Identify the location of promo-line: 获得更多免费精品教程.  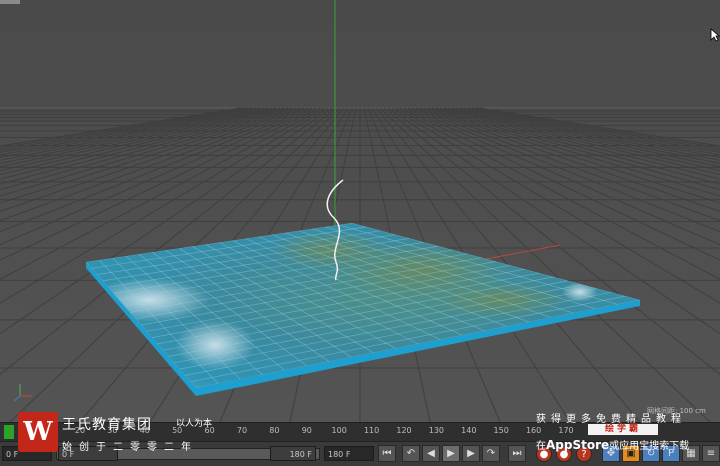
(611, 419).